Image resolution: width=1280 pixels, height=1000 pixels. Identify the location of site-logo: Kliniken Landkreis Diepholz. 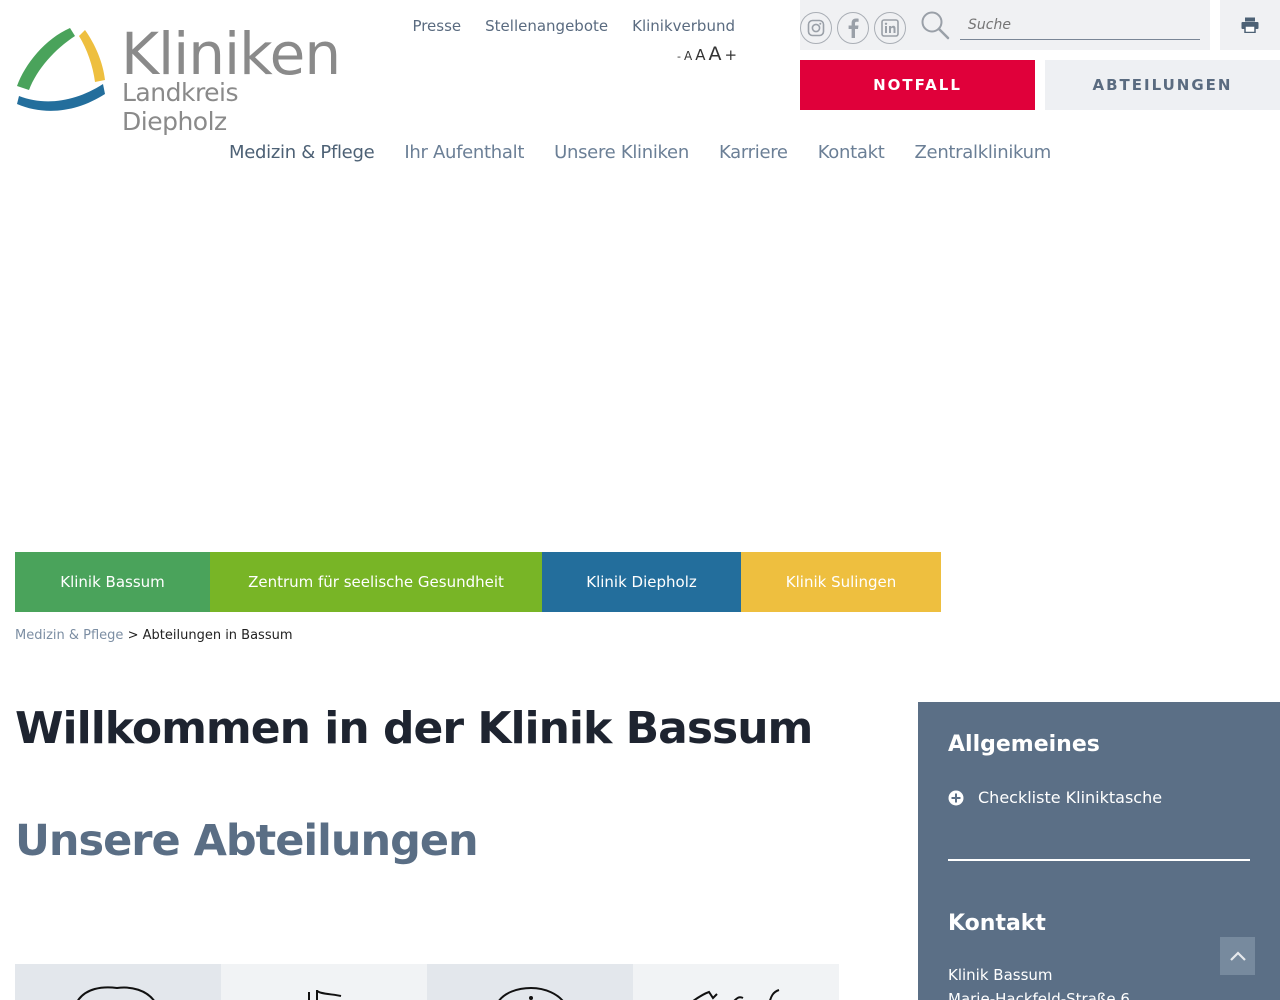
(180, 78).